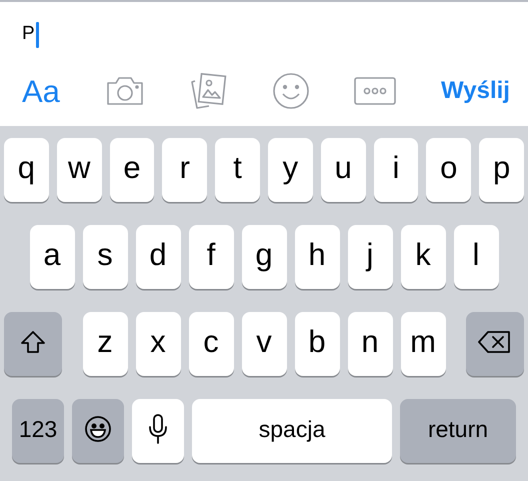  Describe the element at coordinates (26, 170) in the screenshot. I see `letter-key: q` at that location.